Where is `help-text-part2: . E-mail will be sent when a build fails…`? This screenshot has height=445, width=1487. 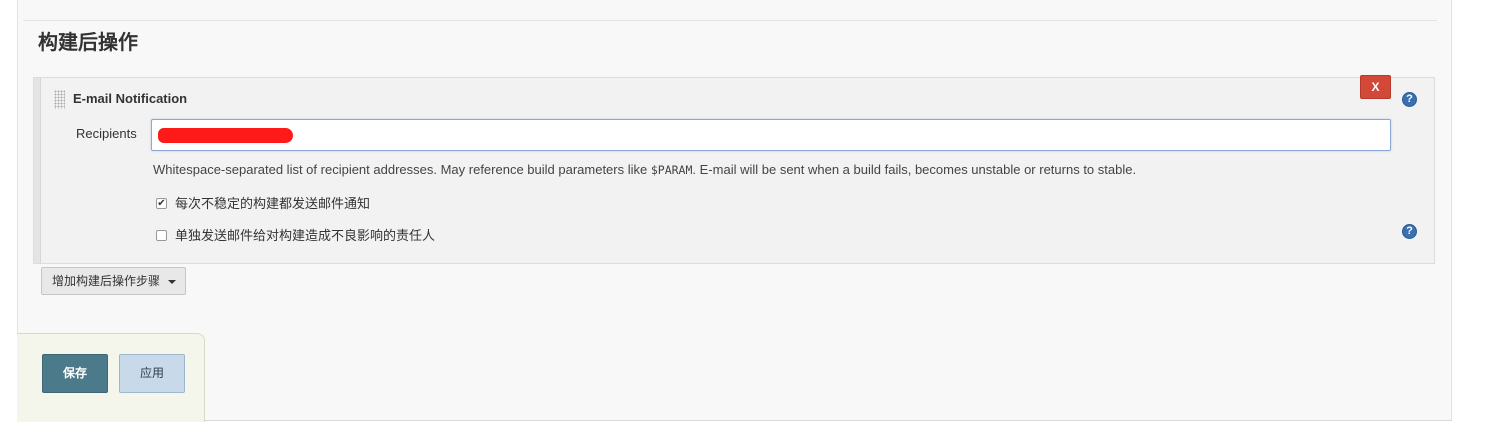
help-text-part2: . E-mail will be sent when a build fails… is located at coordinates (914, 169).